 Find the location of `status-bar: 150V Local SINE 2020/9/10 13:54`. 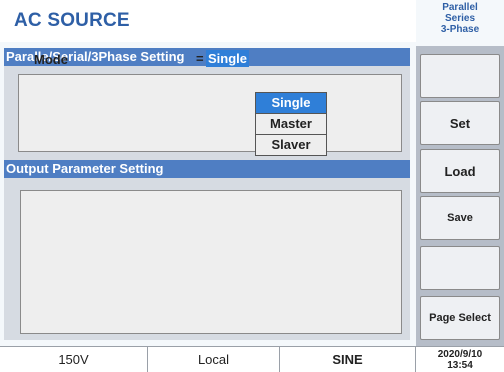

status-bar: 150V Local SINE 2020/9/10 13:54 is located at coordinates (252, 359).